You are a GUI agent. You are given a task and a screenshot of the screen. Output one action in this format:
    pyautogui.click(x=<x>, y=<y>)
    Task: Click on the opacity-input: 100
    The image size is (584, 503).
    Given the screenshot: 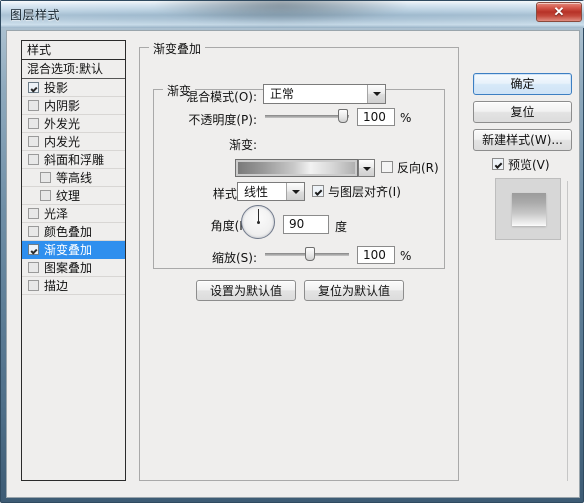 What is the action you would take?
    pyautogui.click(x=376, y=117)
    